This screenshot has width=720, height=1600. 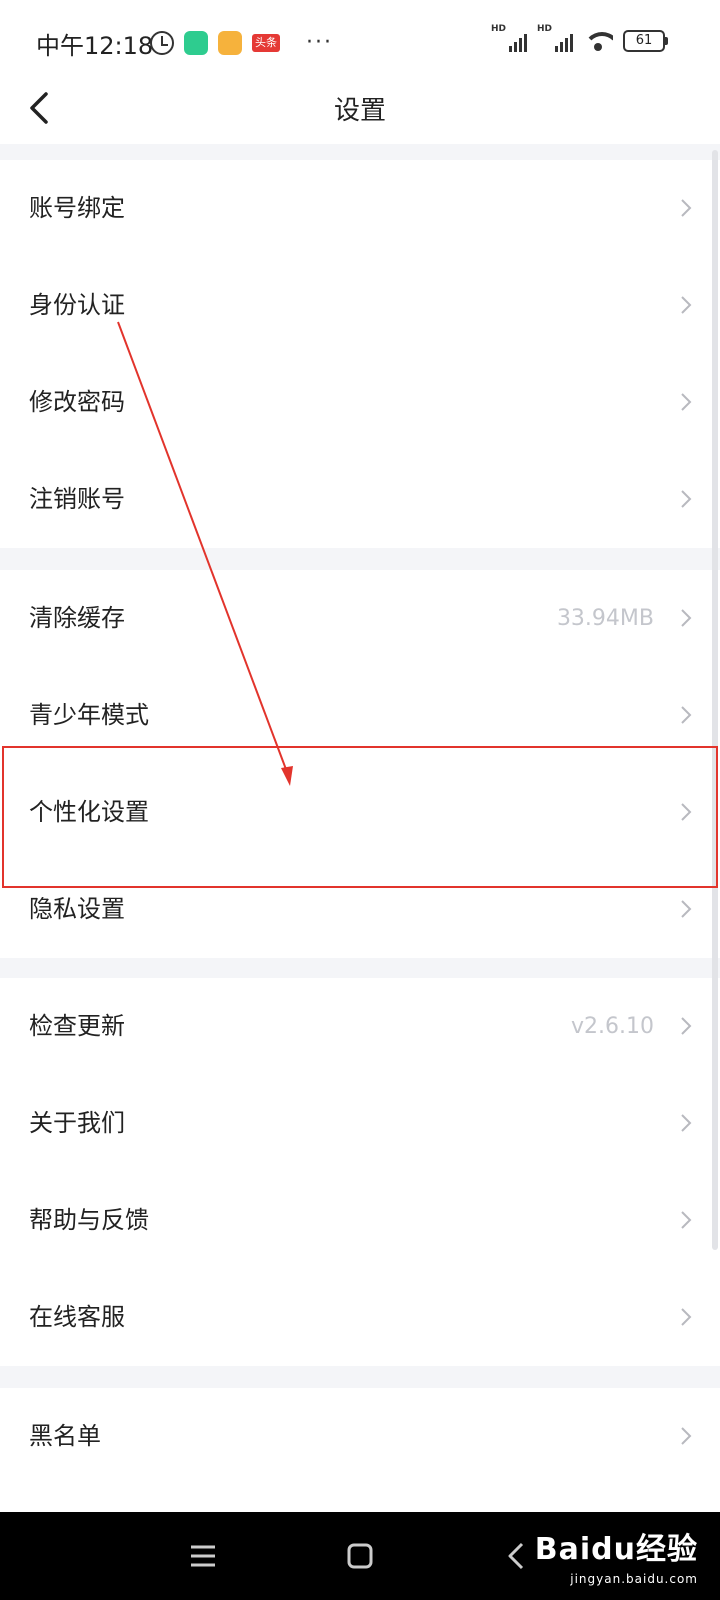 I want to click on menu-button, so click(x=203, y=1556).